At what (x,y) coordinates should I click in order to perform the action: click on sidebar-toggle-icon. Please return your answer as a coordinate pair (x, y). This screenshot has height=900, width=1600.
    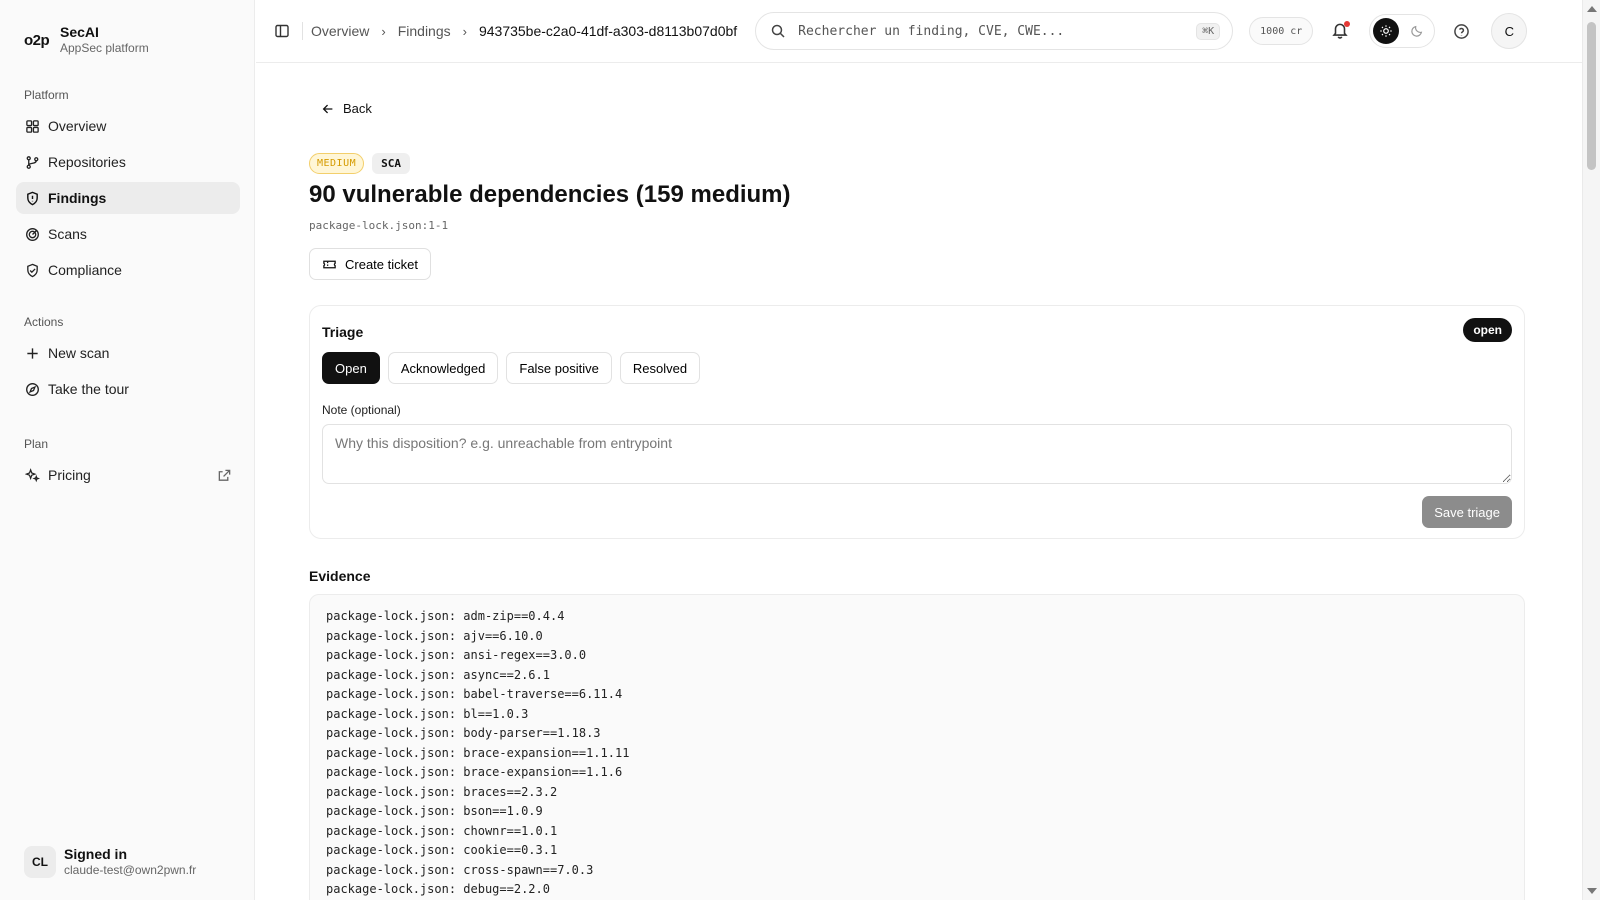
    Looking at the image, I should click on (282, 31).